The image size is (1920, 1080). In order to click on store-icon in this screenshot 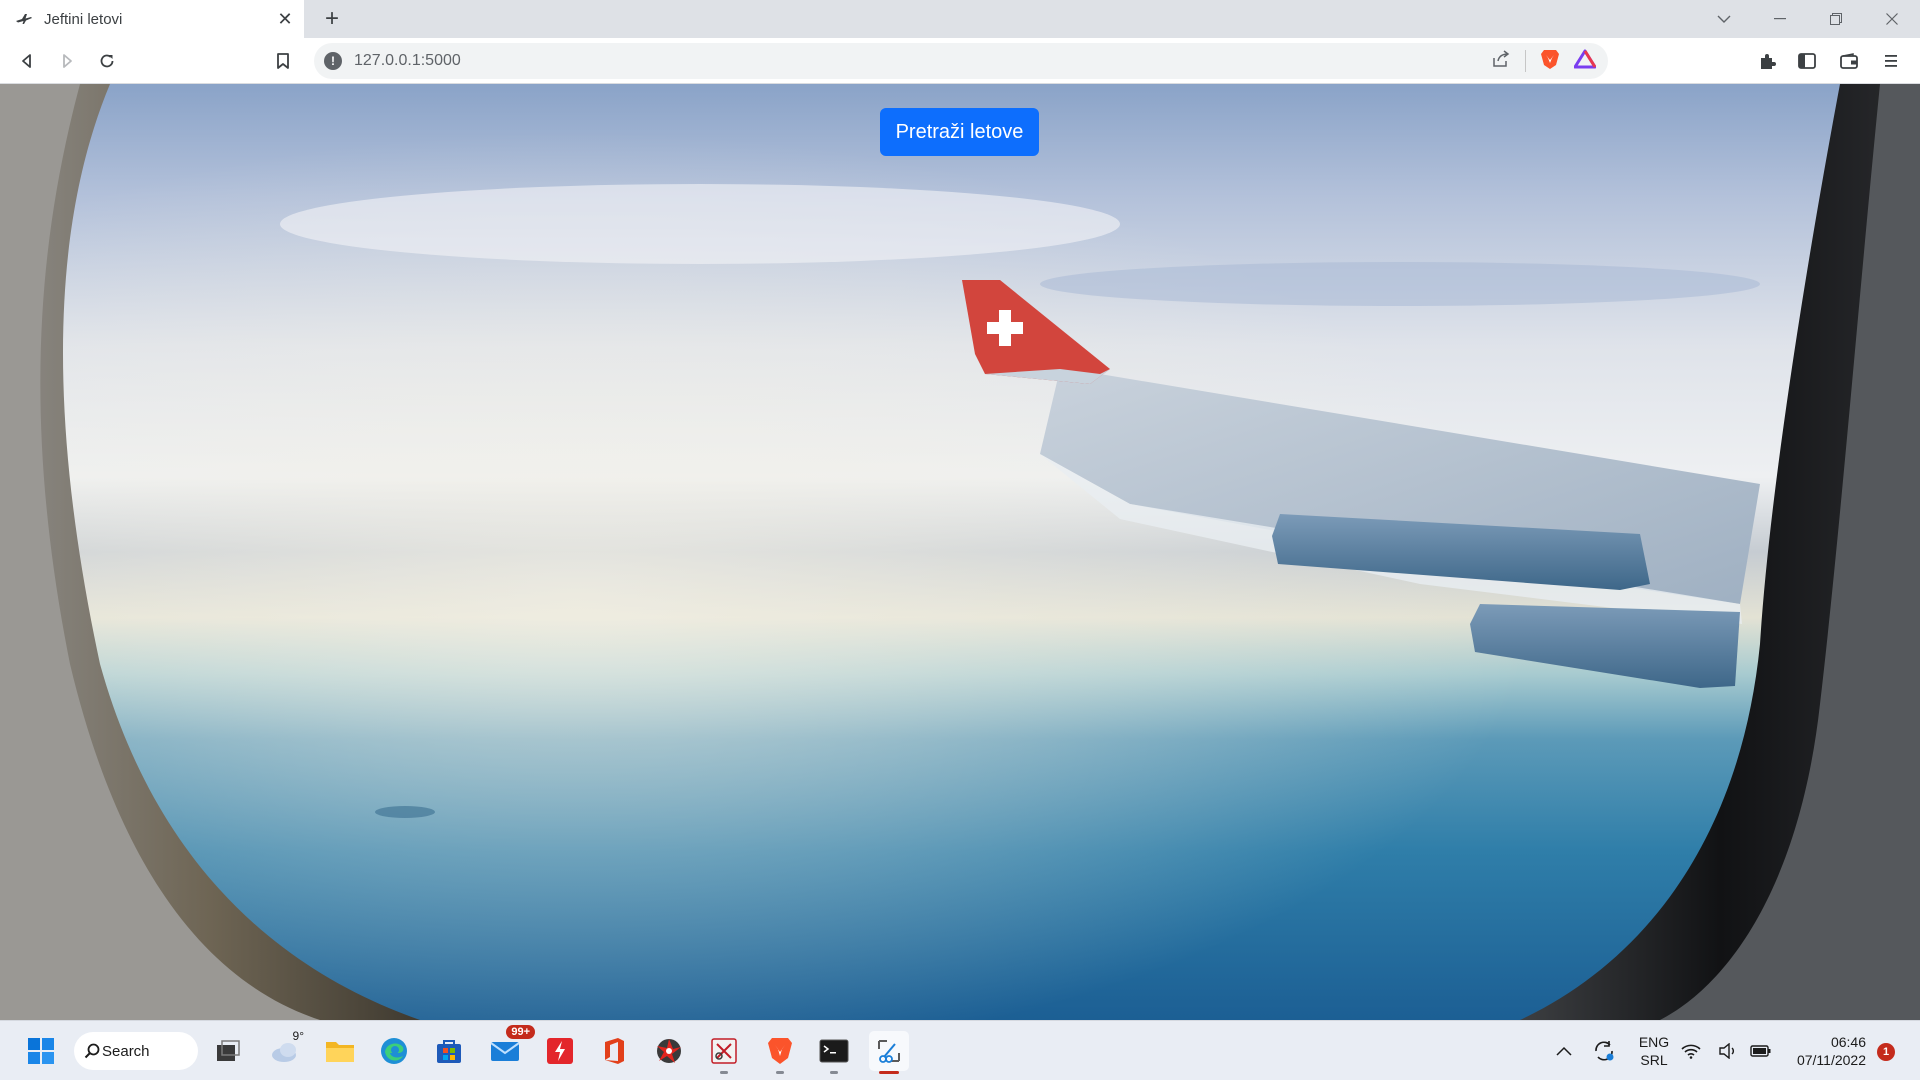, I will do `click(449, 1051)`.